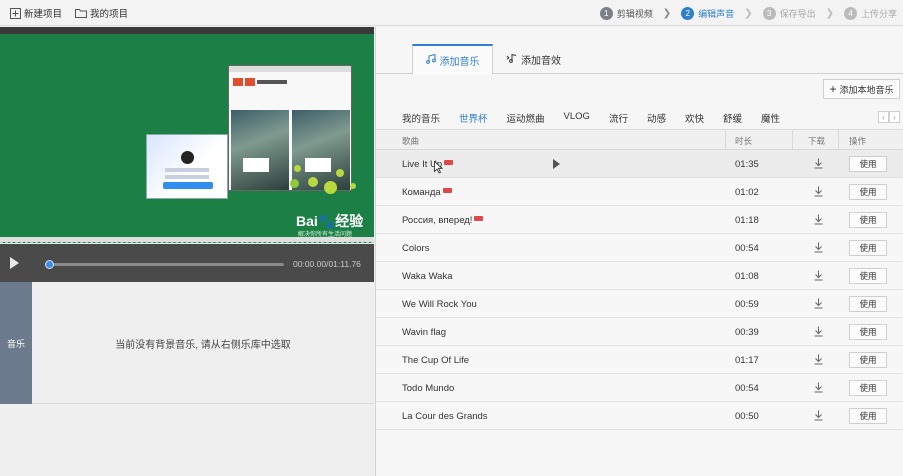 Image resolution: width=903 pixels, height=476 pixels. What do you see at coordinates (473, 118) in the screenshot?
I see `category-world-cup: 世界杯` at bounding box center [473, 118].